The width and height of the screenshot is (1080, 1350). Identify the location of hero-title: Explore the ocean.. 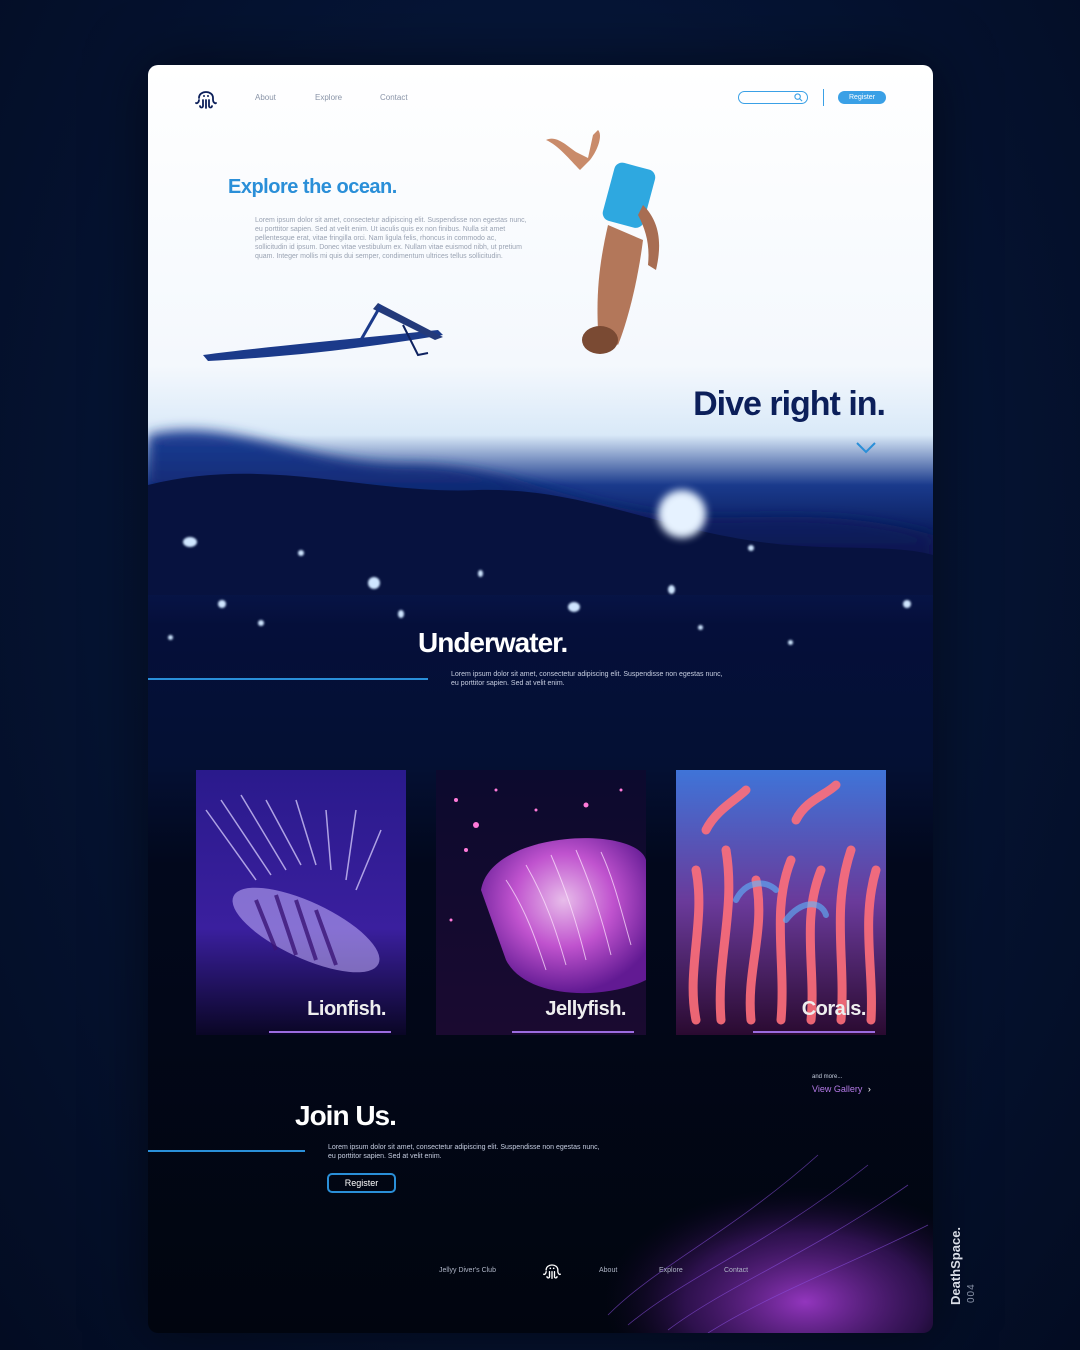
(312, 187).